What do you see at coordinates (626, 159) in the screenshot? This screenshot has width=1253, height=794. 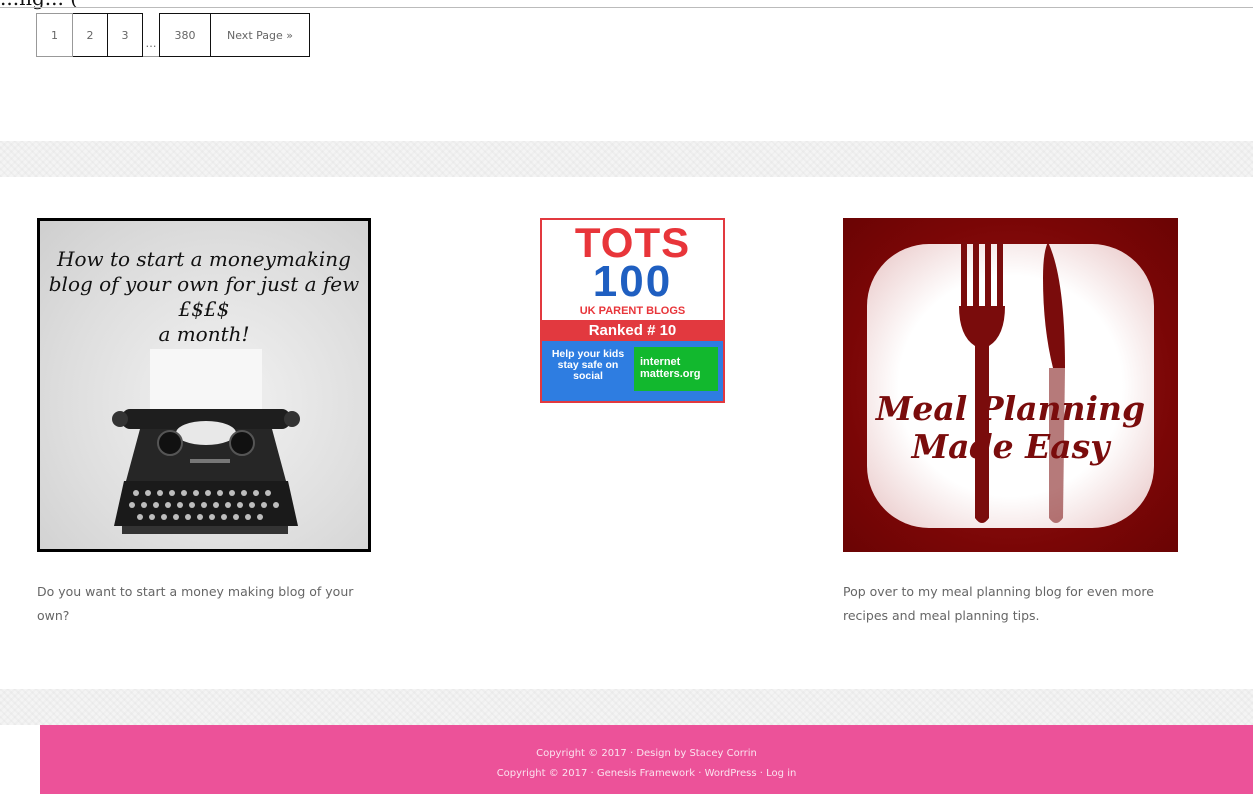 I see `texture-divider-top` at bounding box center [626, 159].